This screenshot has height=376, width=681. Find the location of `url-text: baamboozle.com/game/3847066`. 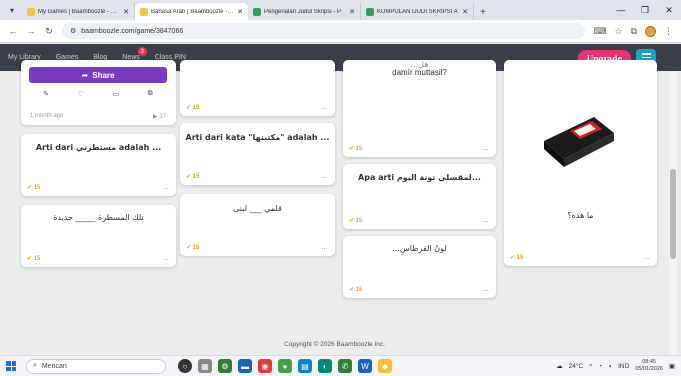

url-text: baamboozle.com/game/3847066 is located at coordinates (132, 31).